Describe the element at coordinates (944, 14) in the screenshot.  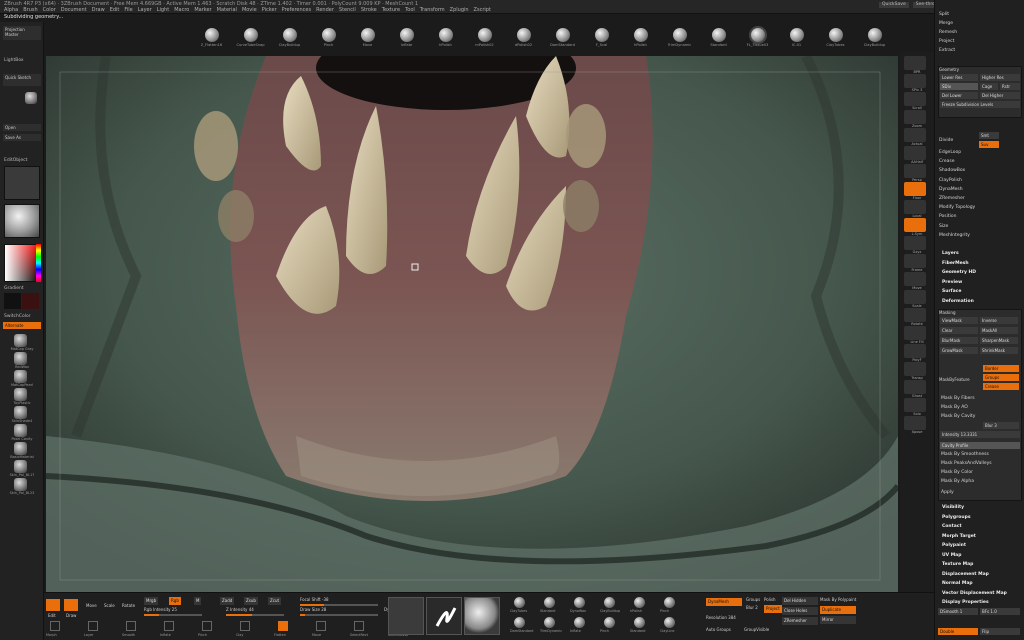
I see `tool-split-item: Split` at that location.